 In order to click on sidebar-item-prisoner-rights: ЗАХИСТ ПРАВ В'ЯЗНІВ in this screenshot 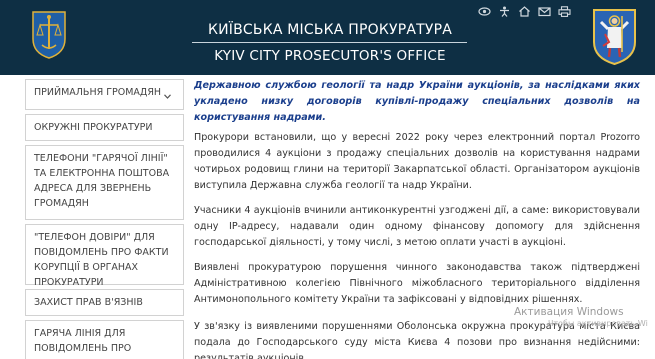, I will do `click(104, 302)`.